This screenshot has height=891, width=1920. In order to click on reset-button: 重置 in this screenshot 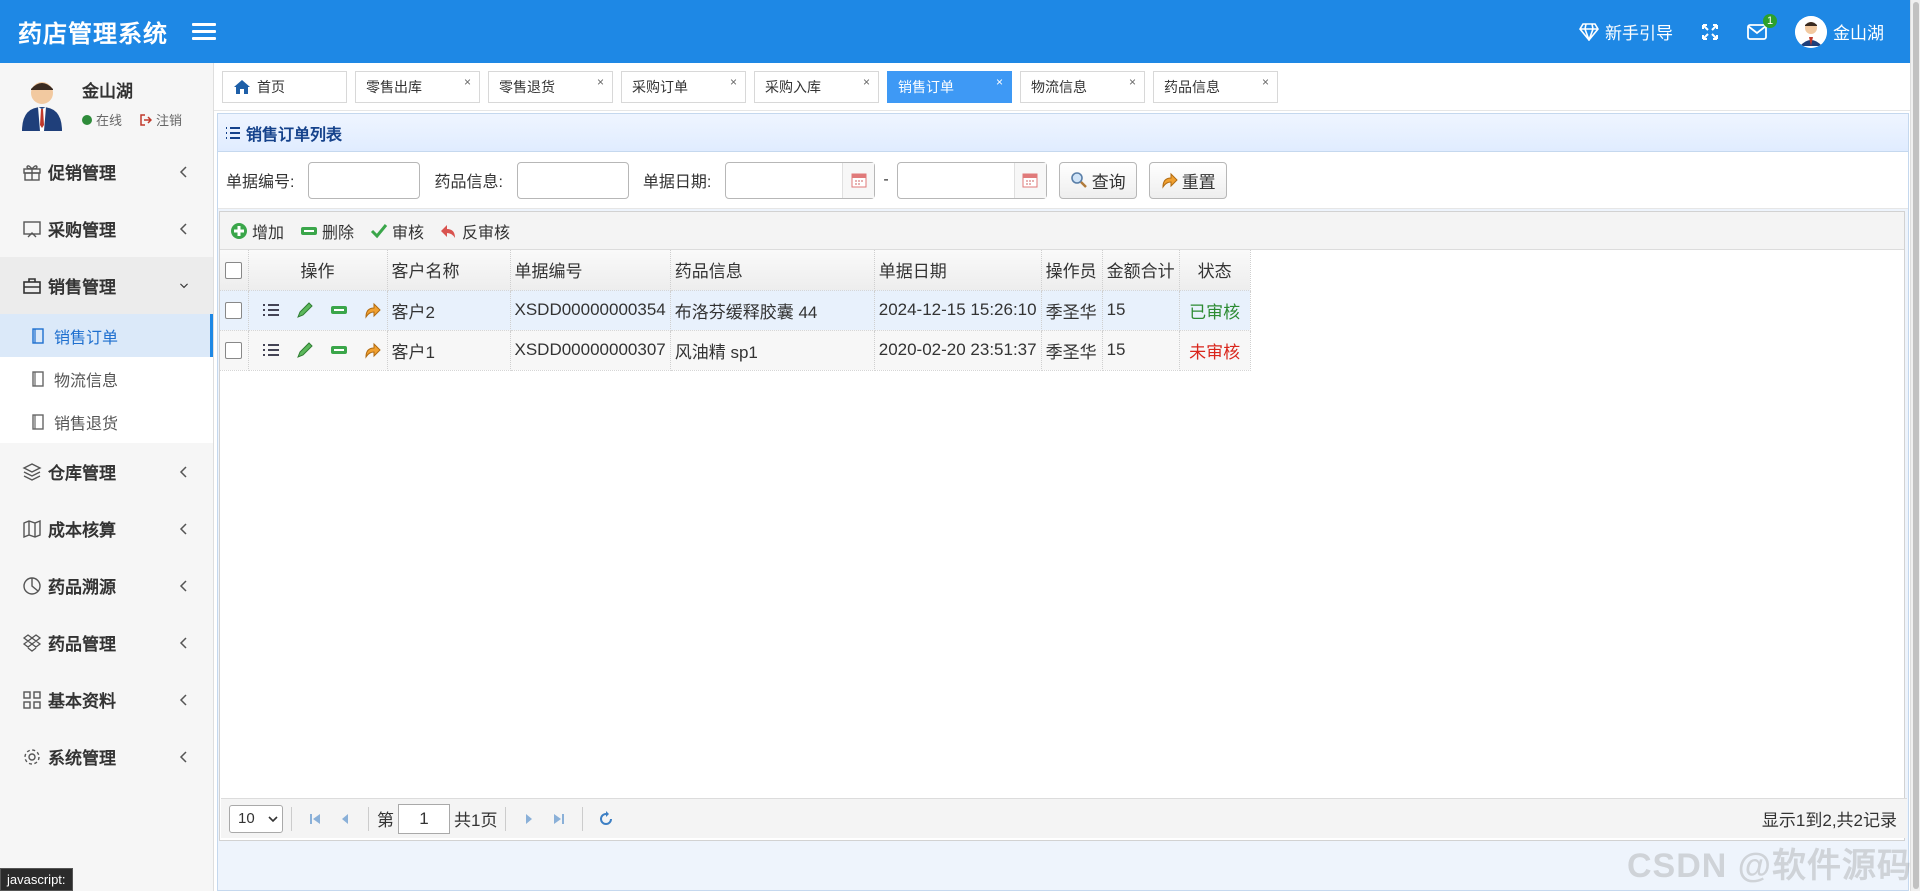, I will do `click(1187, 180)`.